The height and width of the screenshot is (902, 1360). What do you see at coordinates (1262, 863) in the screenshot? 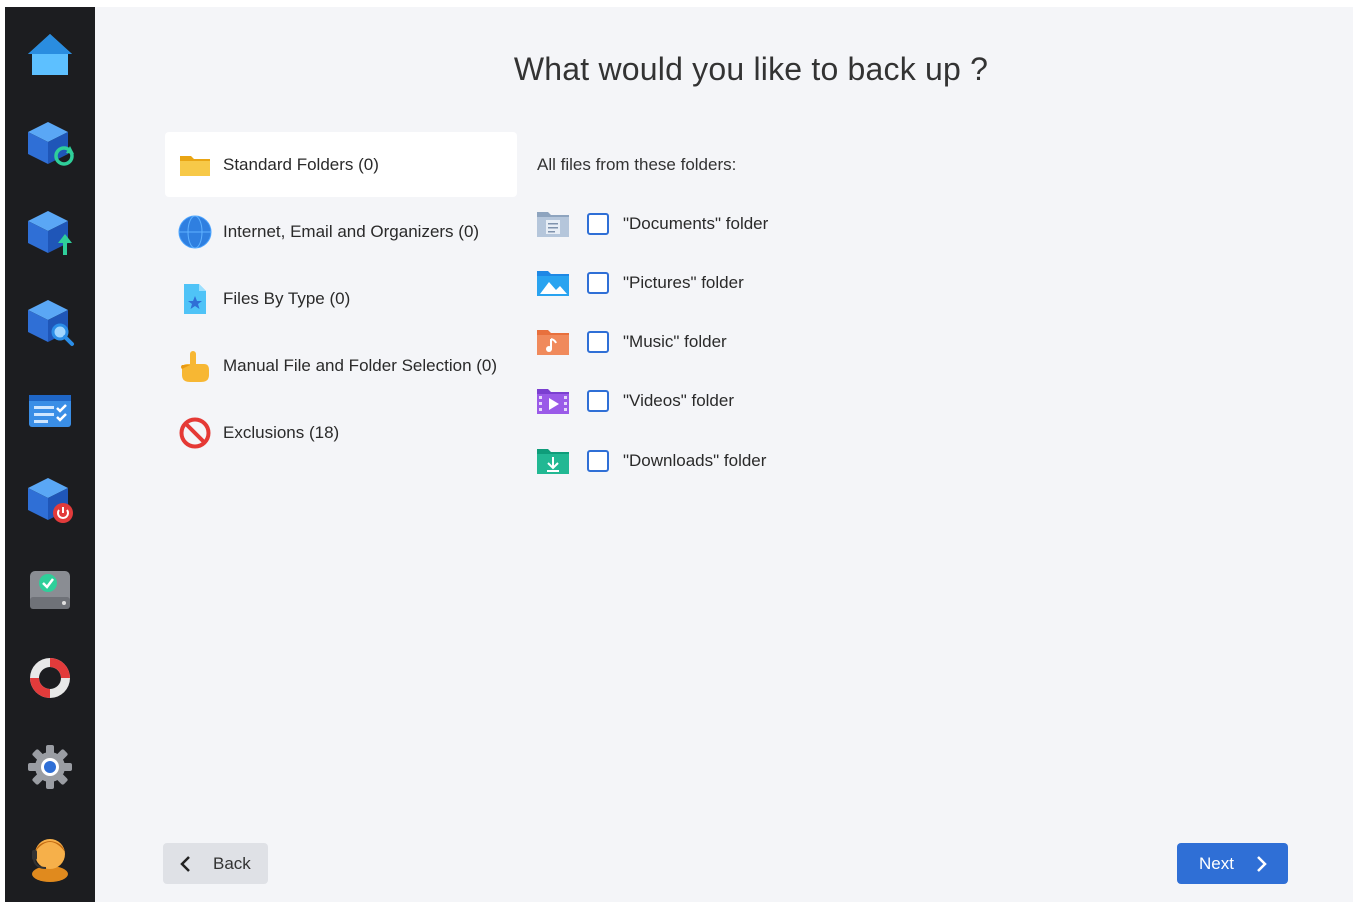
I see `chevron-right-icon` at bounding box center [1262, 863].